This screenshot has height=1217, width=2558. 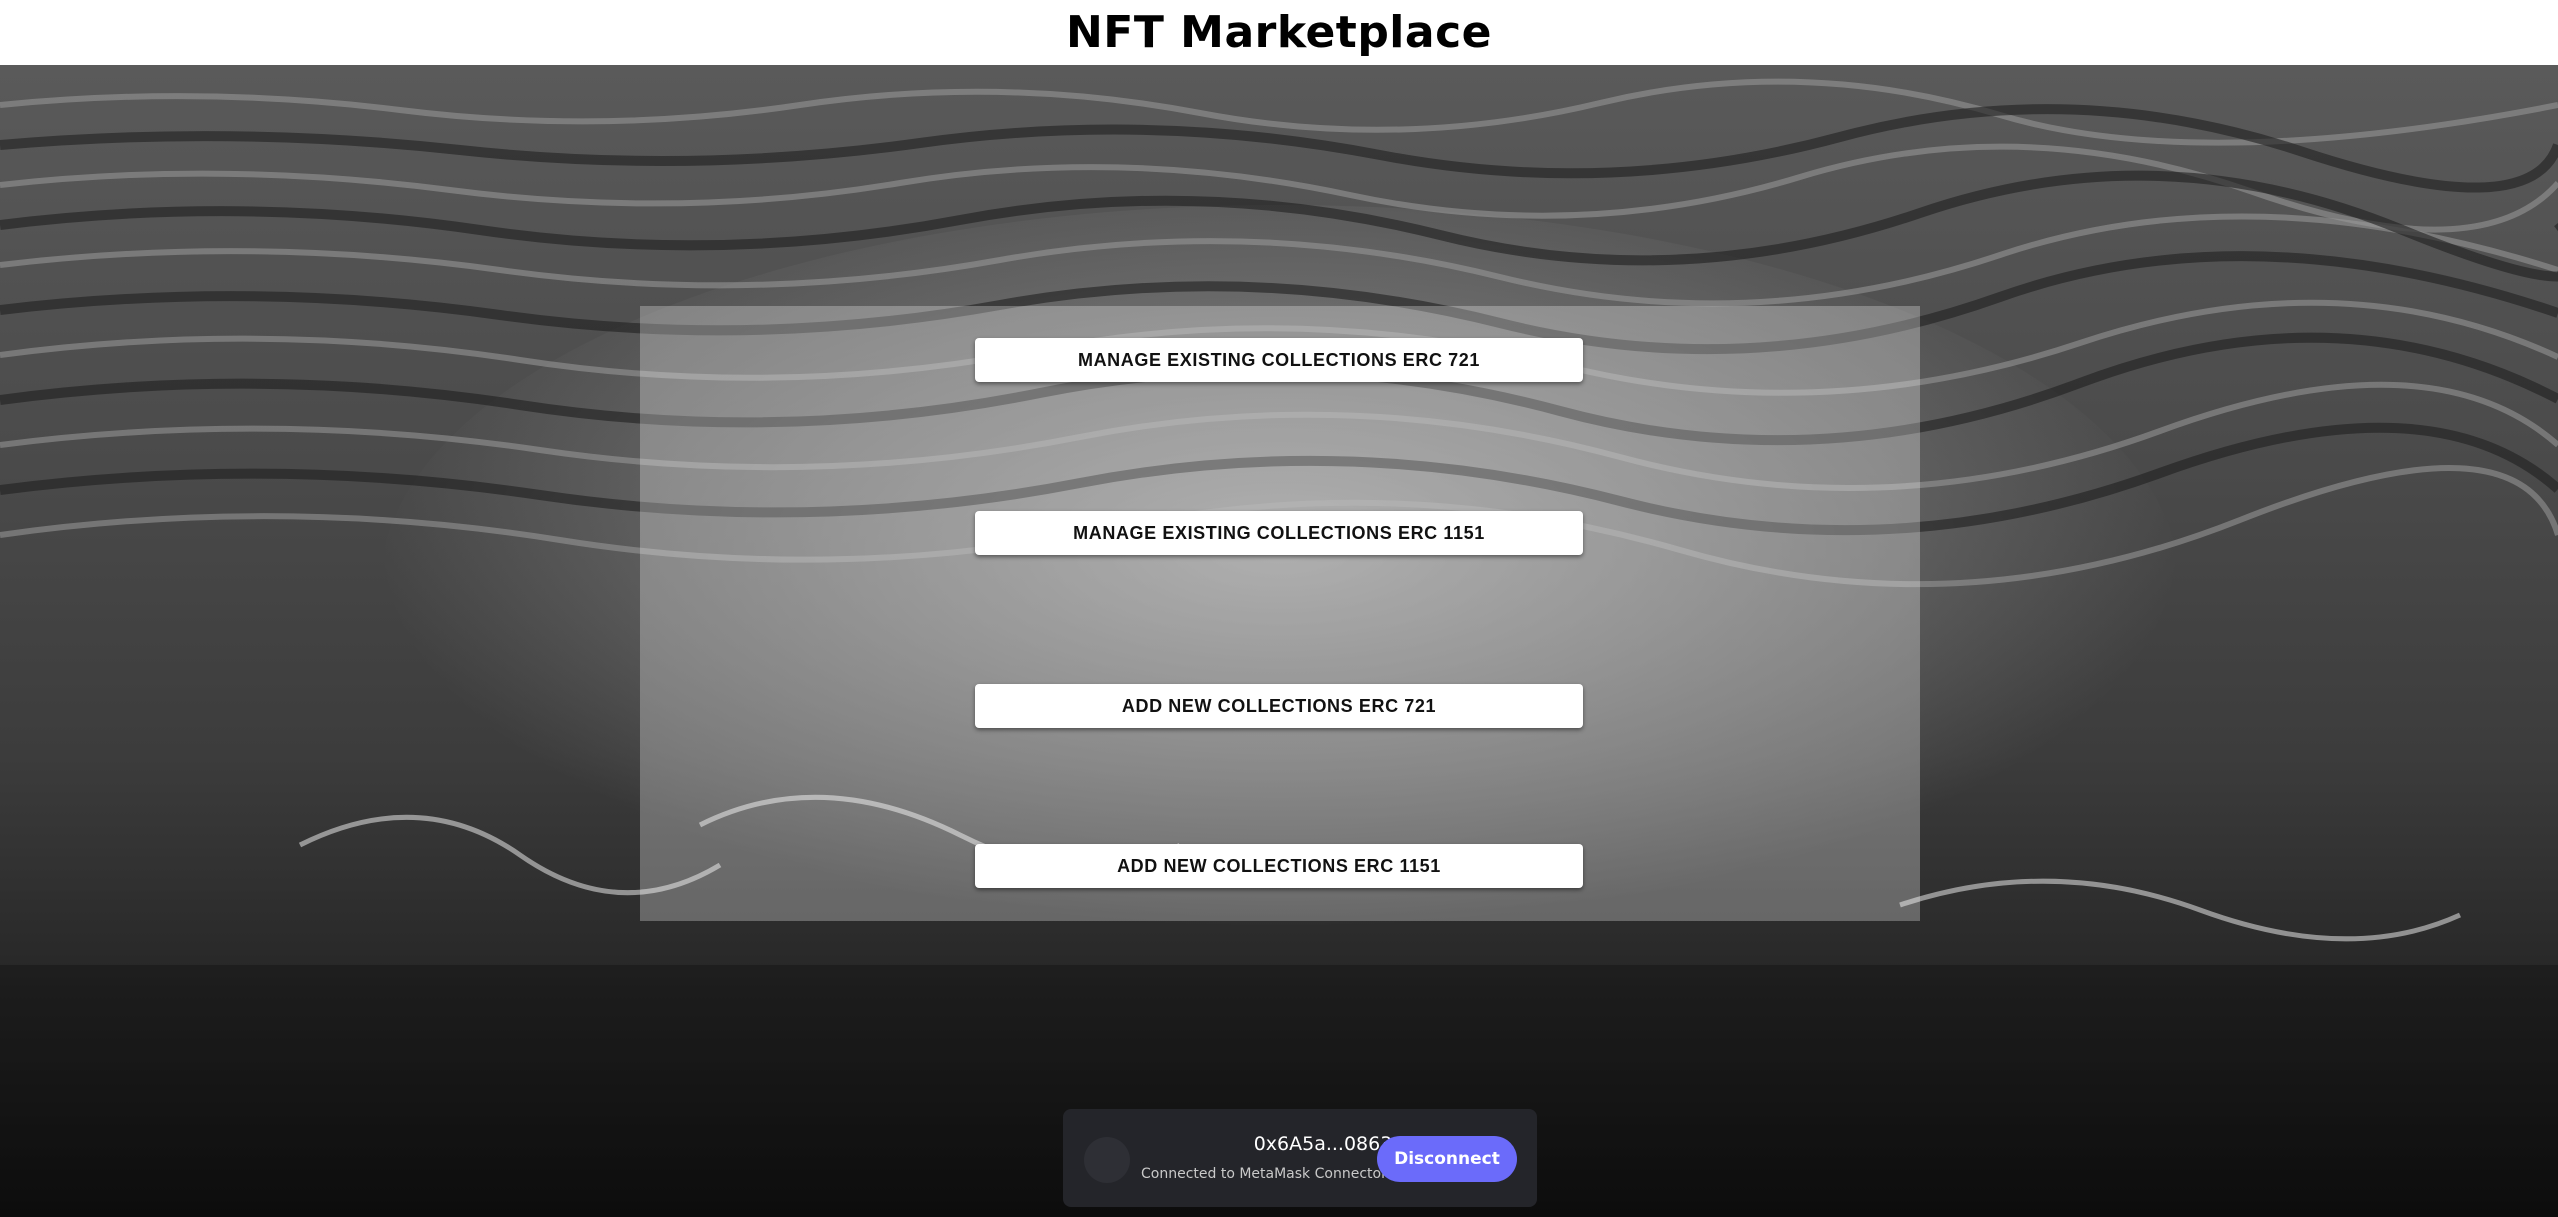 I want to click on add-collections-erc1151-button: ADD NEW COLLECTIONS ERC 1151, so click(x=1279, y=866).